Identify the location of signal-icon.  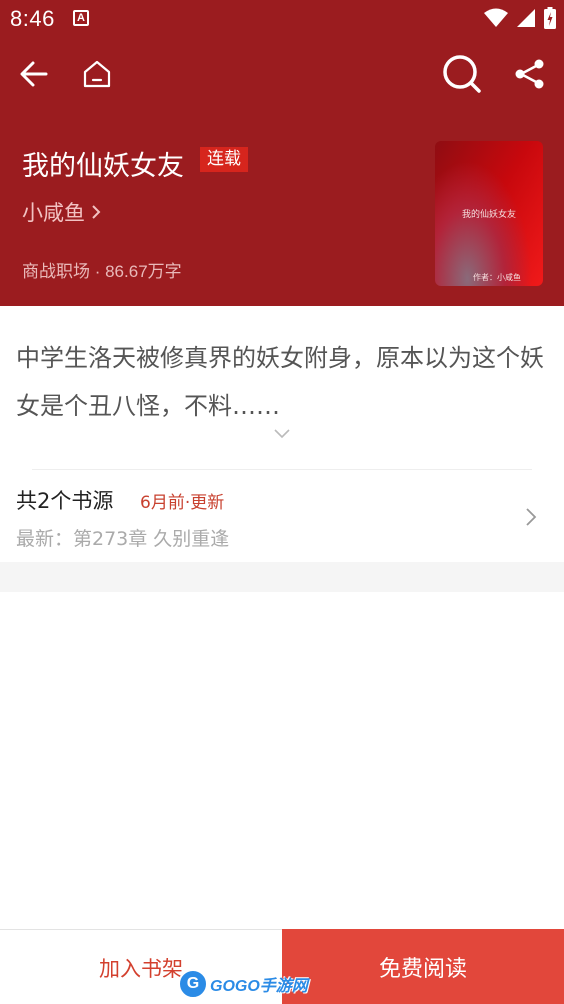
(526, 18).